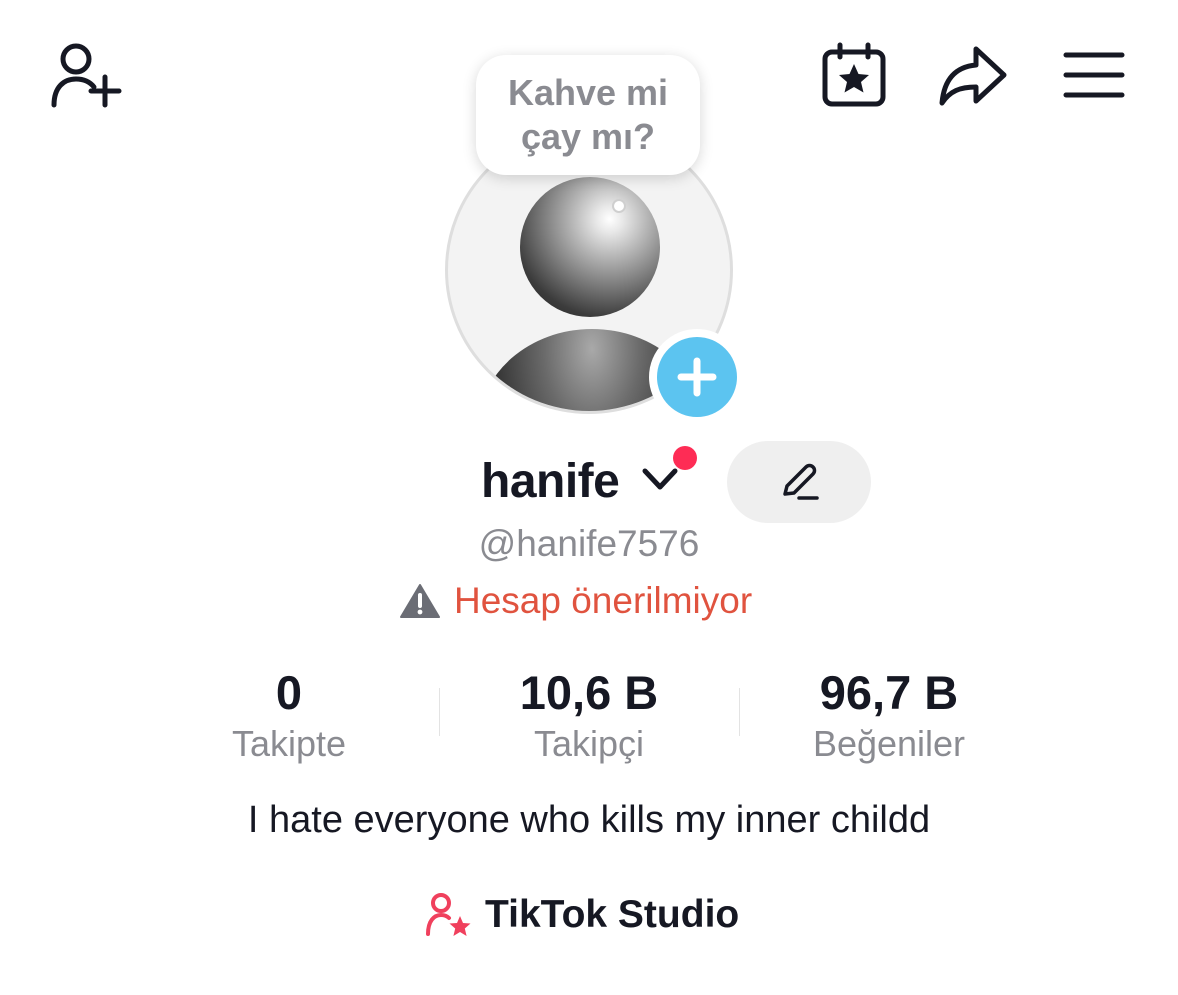 This screenshot has width=1178, height=995. I want to click on menu-button, so click(1094, 75).